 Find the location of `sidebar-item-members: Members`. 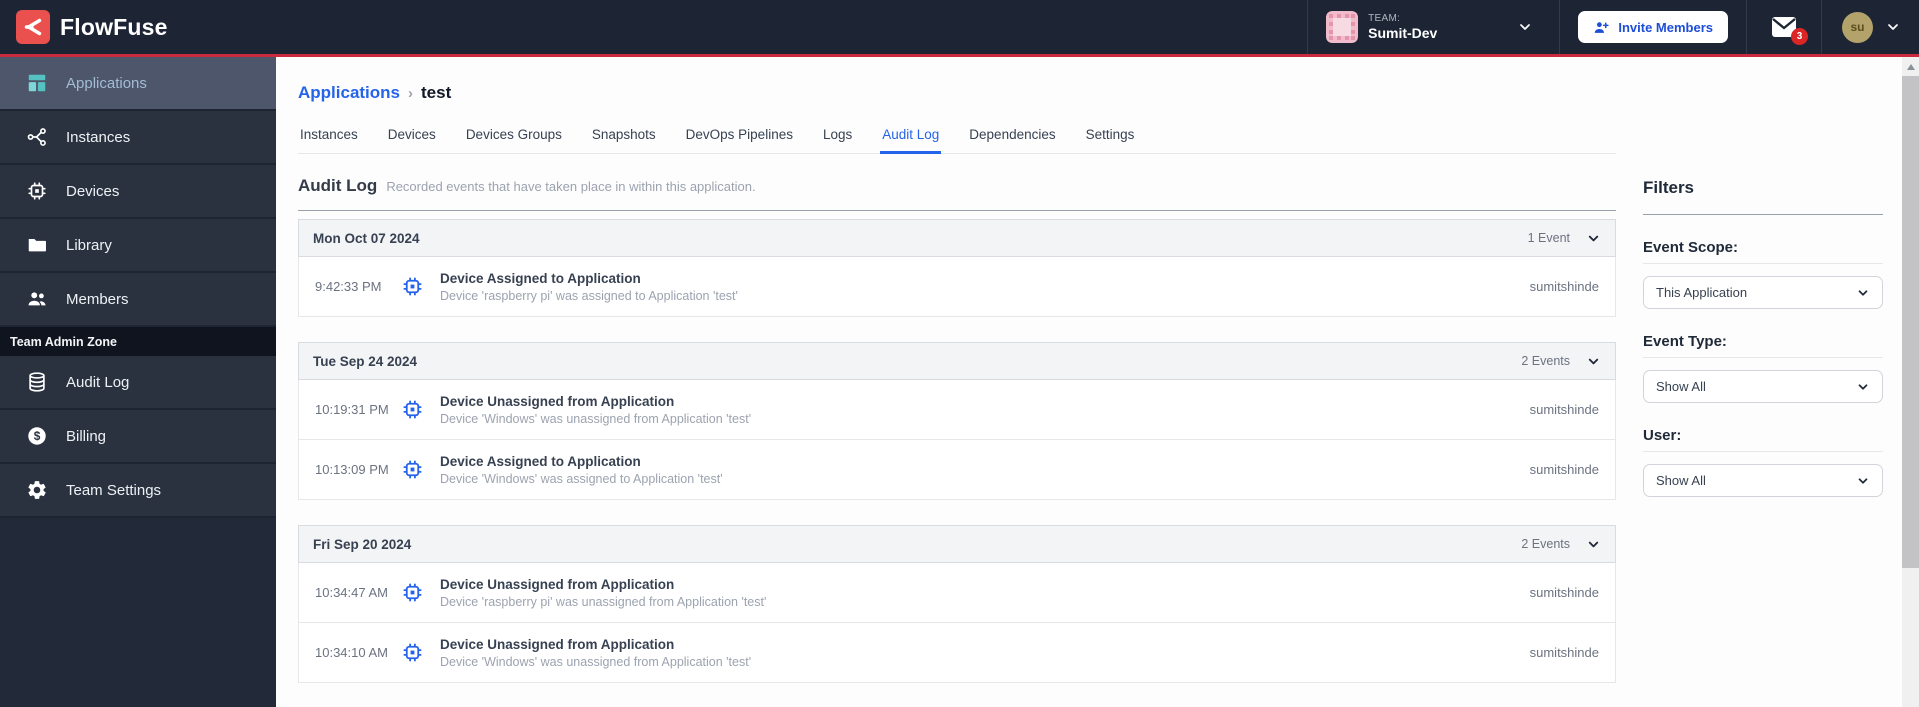

sidebar-item-members: Members is located at coordinates (138, 300).